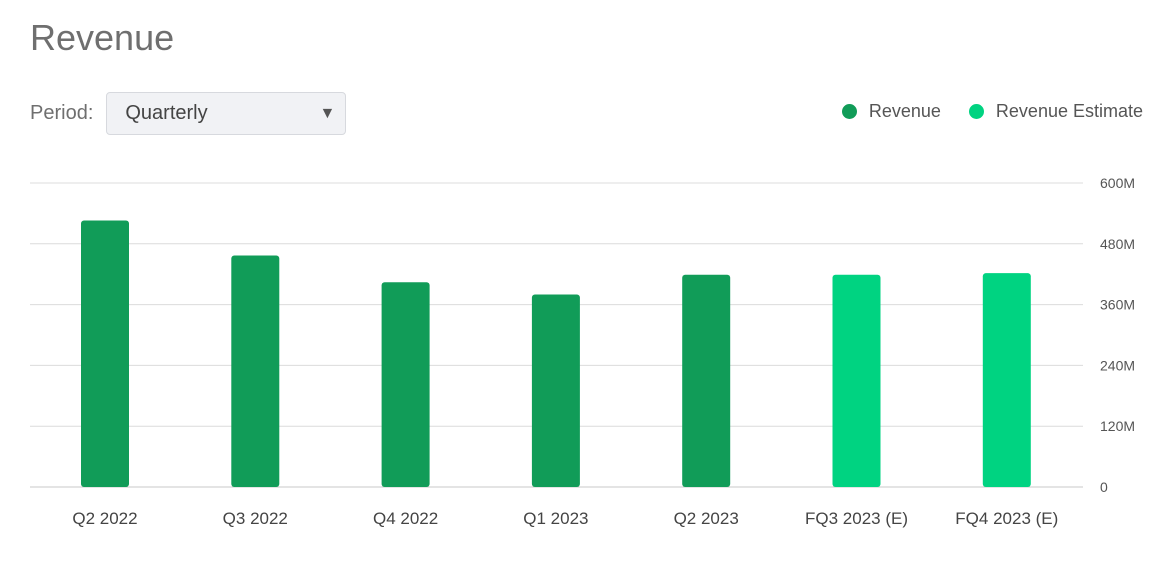 This screenshot has width=1167, height=561. I want to click on x-tick-label: Q1 2023, so click(555, 518).